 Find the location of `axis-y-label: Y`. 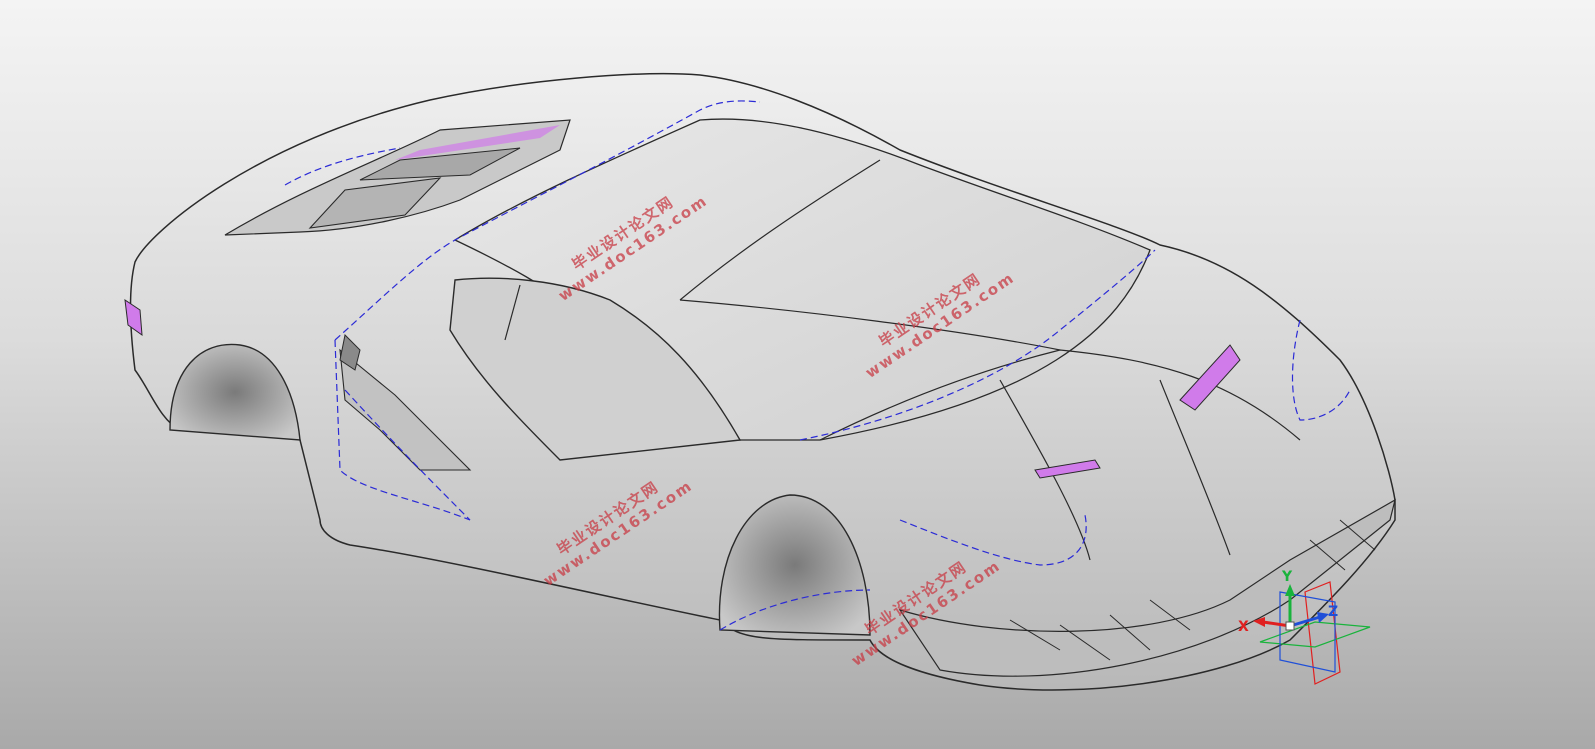

axis-y-label: Y is located at coordinates (1287, 577).